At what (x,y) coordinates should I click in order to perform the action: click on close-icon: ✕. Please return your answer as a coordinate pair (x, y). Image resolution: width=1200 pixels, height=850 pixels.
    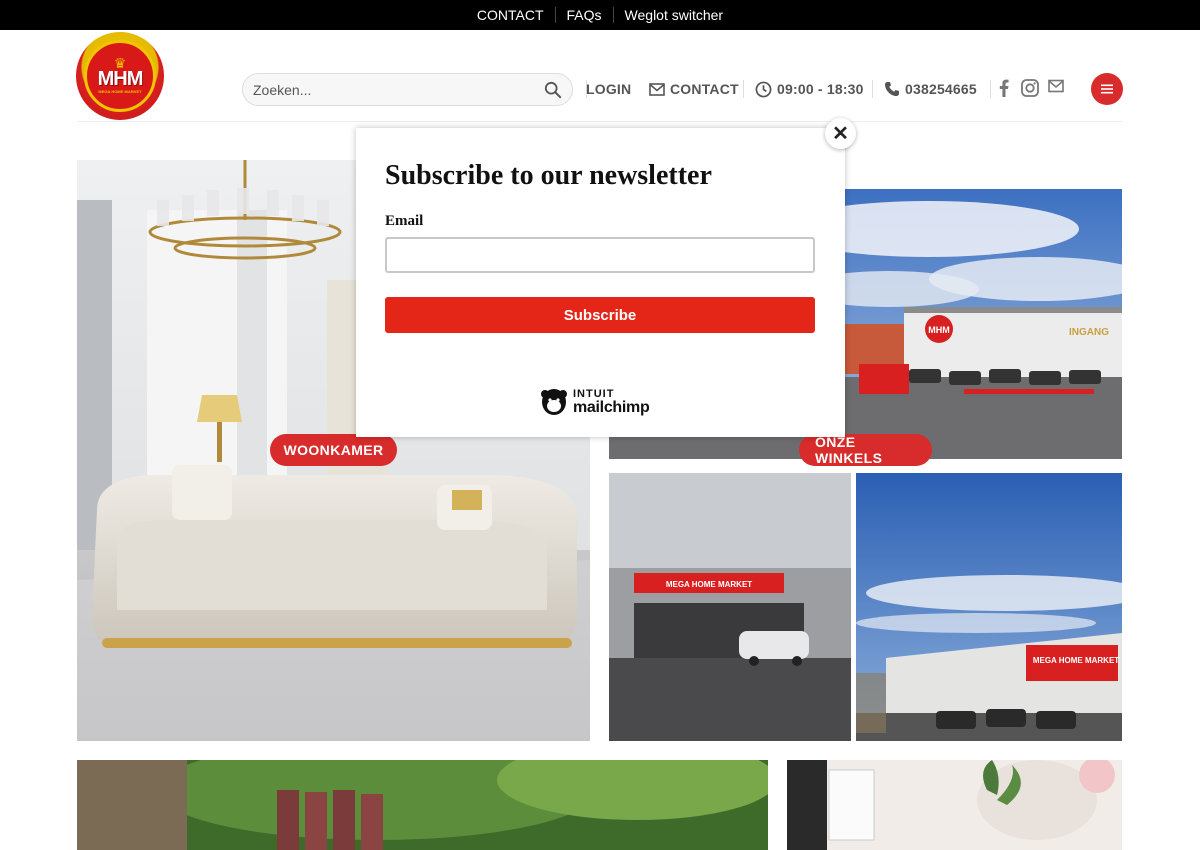
    Looking at the image, I should click on (840, 133).